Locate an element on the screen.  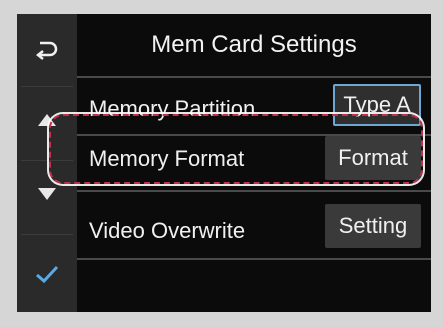
memory-partition-label: Memory Partition is located at coordinates (172, 108).